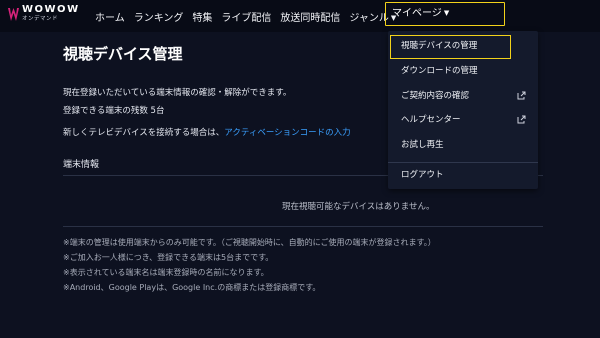 The width and height of the screenshot is (600, 338). Describe the element at coordinates (435, 96) in the screenshot. I see `menu-item-label: ご契約内容の確認` at that location.